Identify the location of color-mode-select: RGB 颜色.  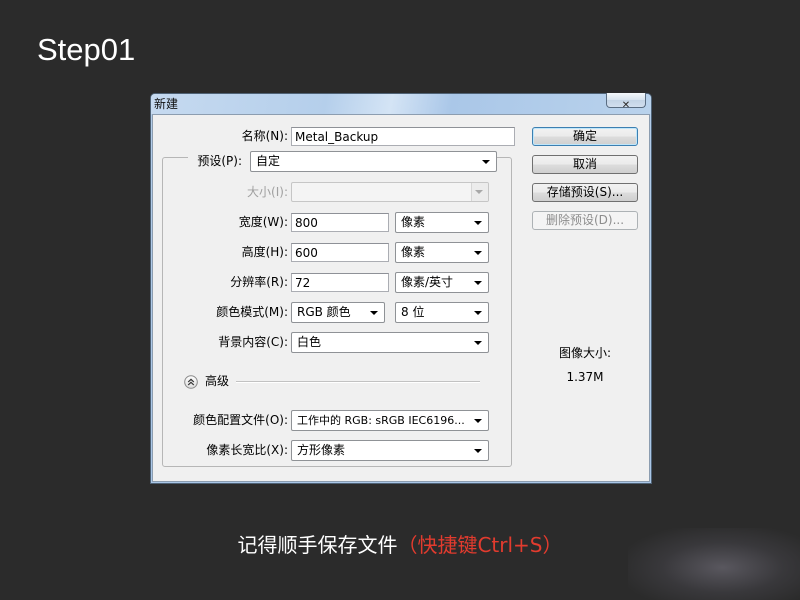
(338, 312).